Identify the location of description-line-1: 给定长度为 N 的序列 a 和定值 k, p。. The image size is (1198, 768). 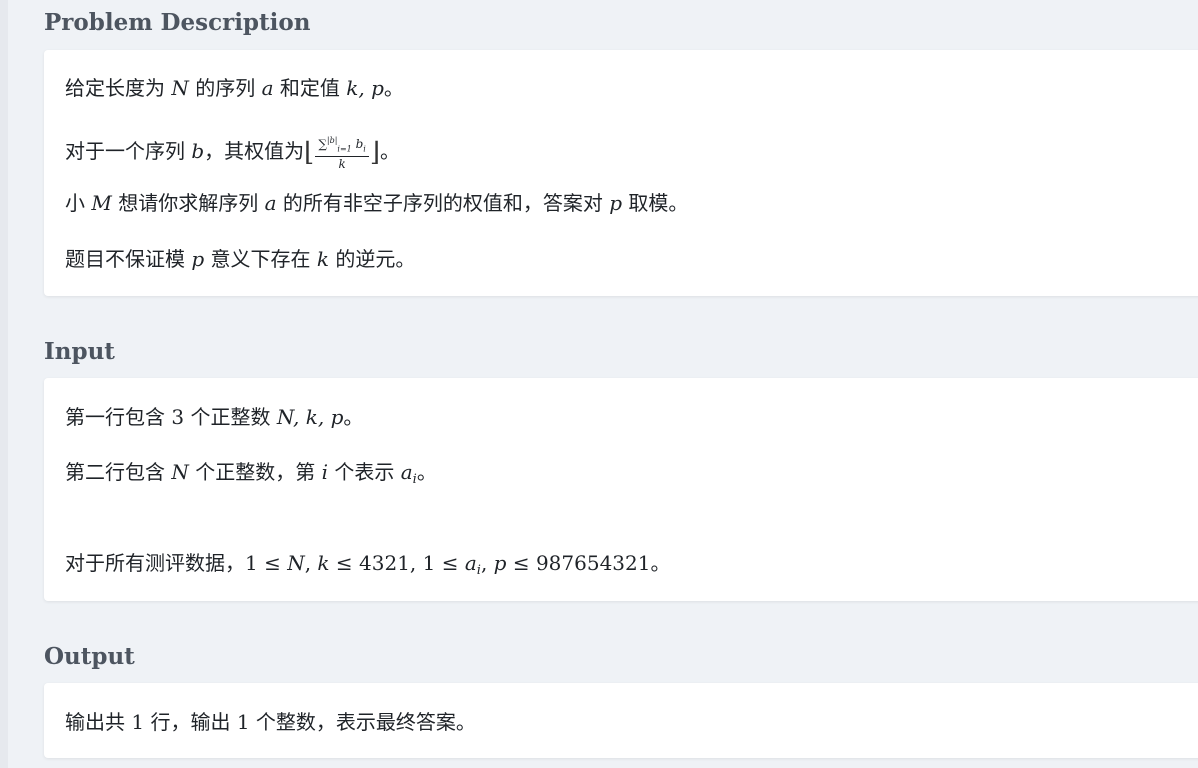
(234, 88).